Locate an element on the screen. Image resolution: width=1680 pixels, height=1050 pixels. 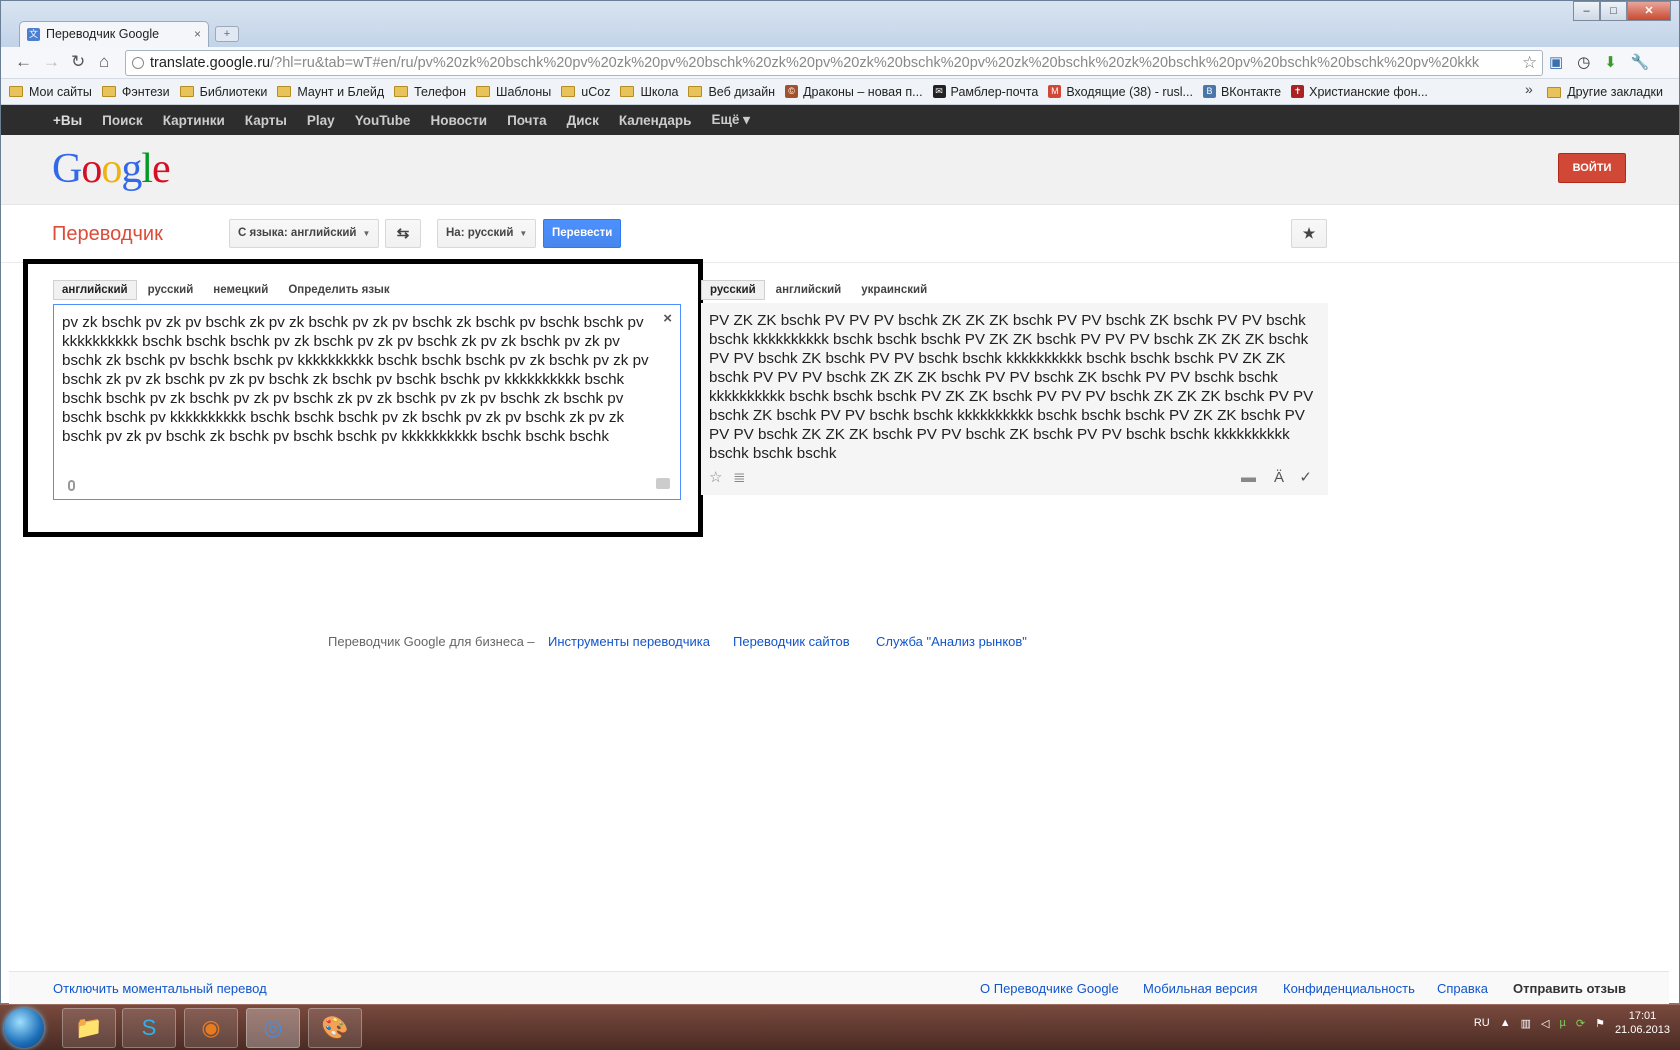
explorer-icon: 📁 is located at coordinates (89, 1028).